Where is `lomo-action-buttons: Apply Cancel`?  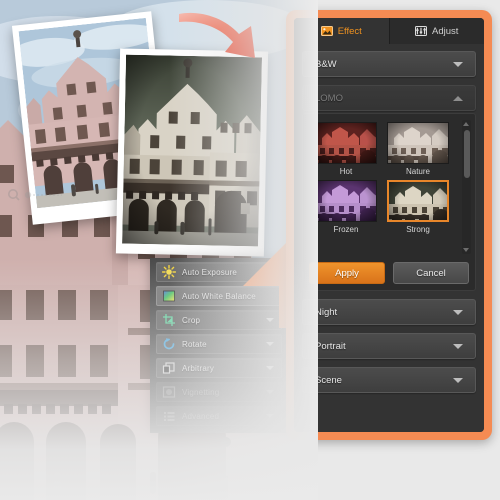 lomo-action-buttons: Apply Cancel is located at coordinates (389, 273).